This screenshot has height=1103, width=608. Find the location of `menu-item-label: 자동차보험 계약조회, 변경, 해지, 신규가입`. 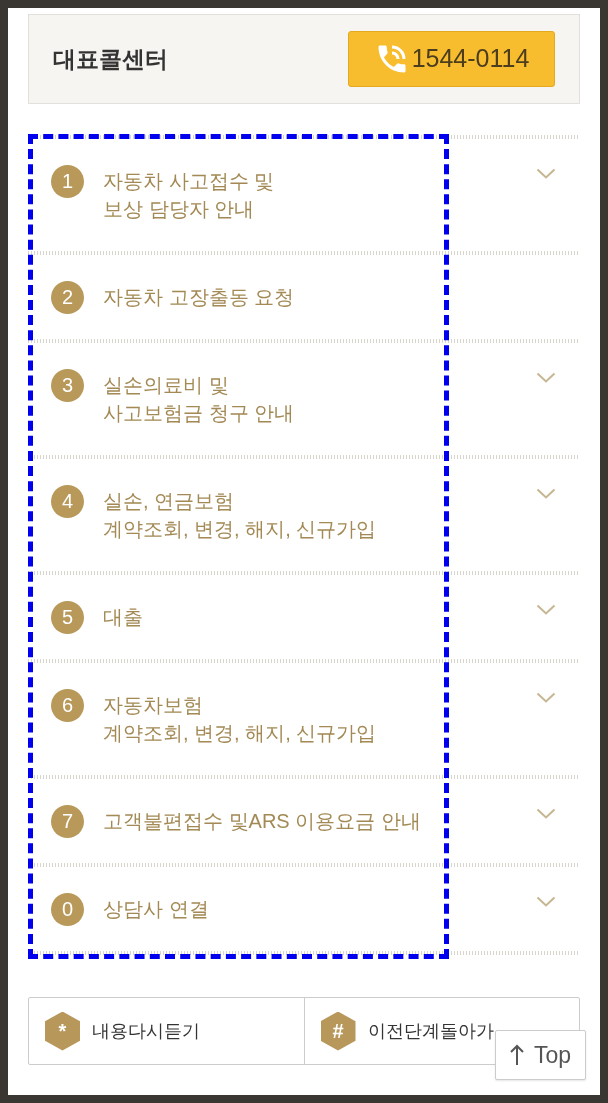

menu-item-label: 자동차보험 계약조회, 변경, 해지, 신규가입 is located at coordinates (240, 719).